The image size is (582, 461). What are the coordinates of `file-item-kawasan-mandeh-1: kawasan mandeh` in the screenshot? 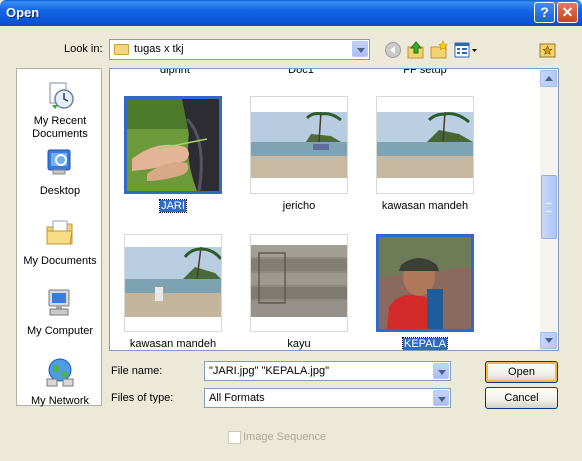 It's located at (422, 161).